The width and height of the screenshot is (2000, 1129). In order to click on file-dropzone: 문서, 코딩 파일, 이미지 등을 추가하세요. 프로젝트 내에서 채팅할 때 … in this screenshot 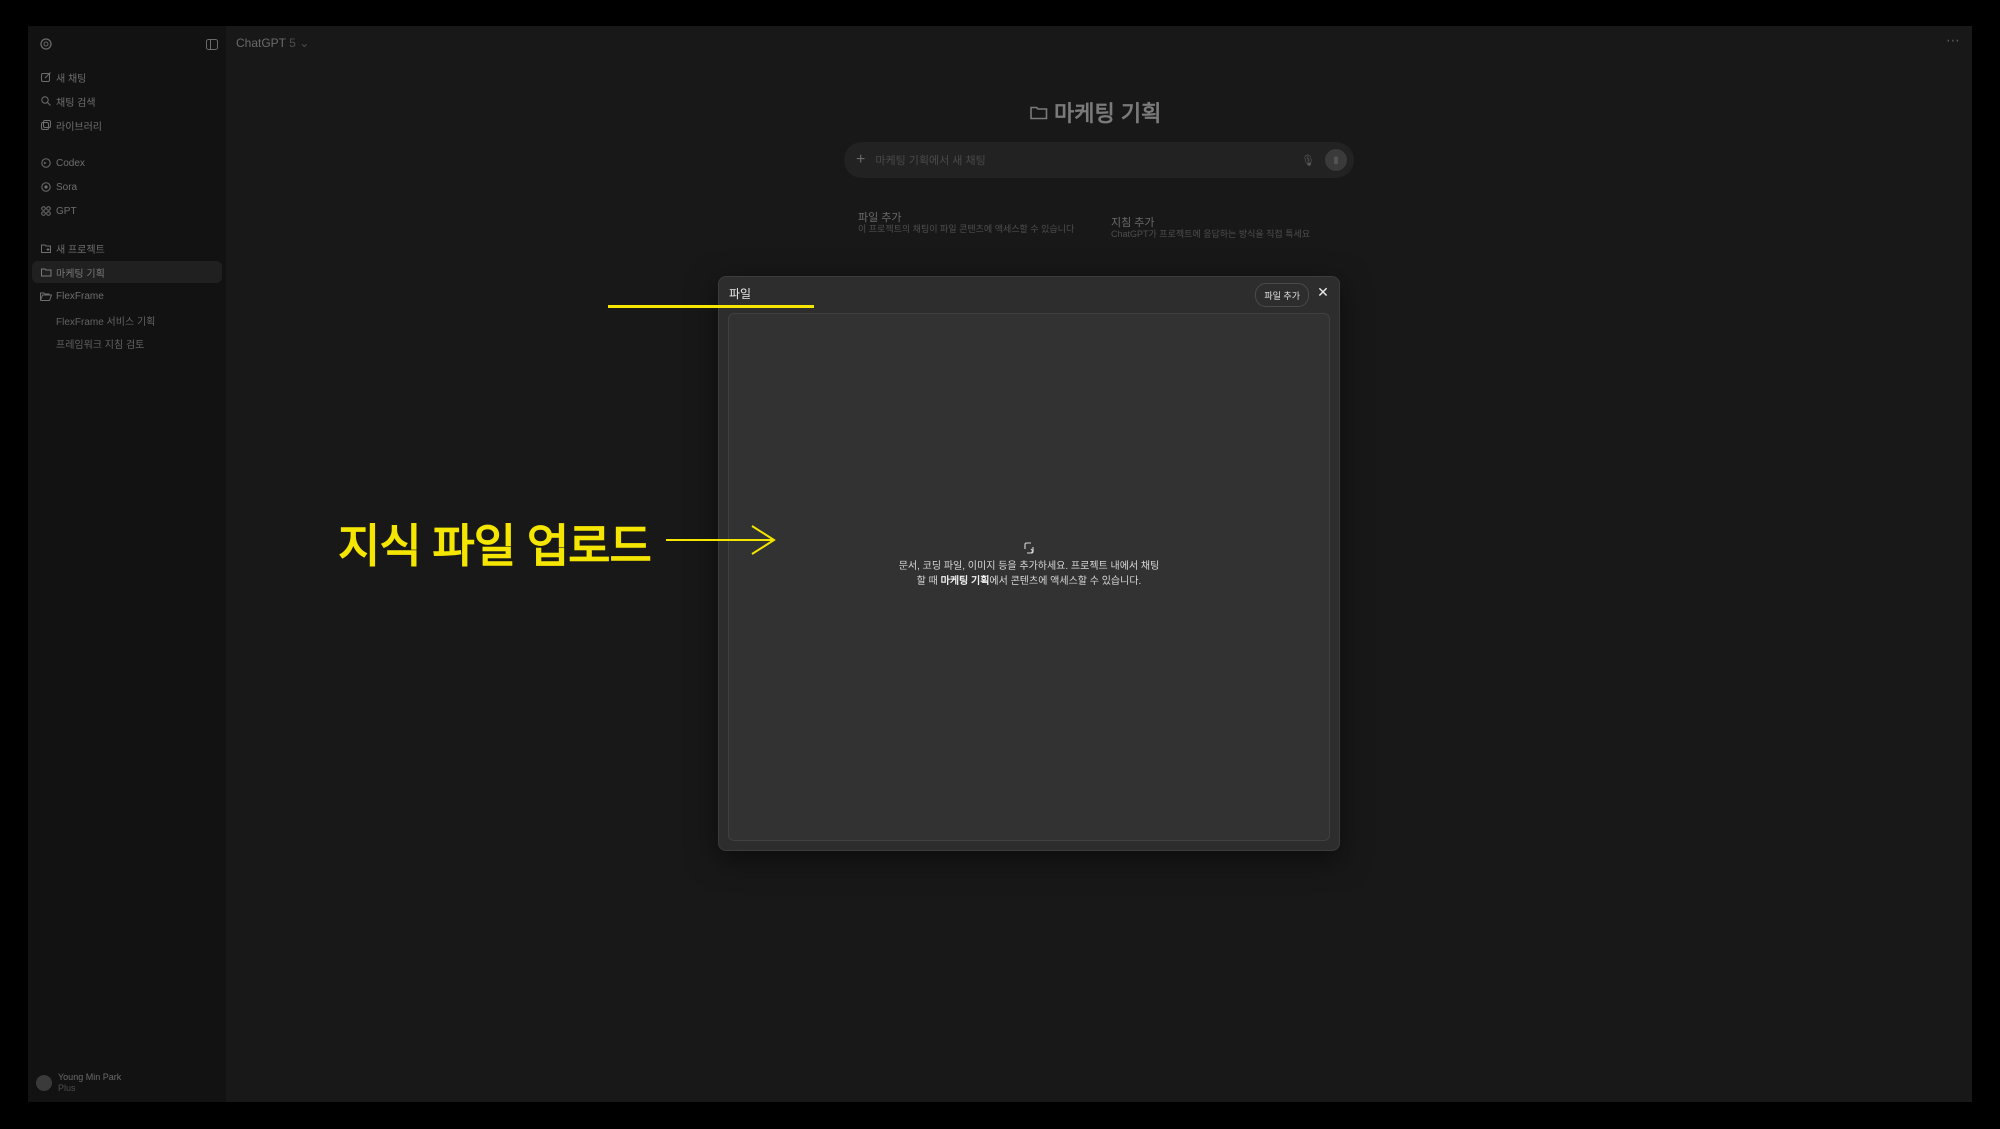, I will do `click(1029, 577)`.